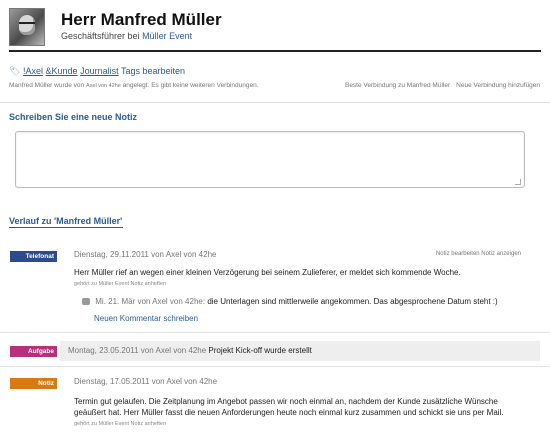 This screenshot has width=550, height=443. Describe the element at coordinates (73, 117) in the screenshot. I see `new-note-heading: Schreiben Sie eine neue Notiz` at that location.